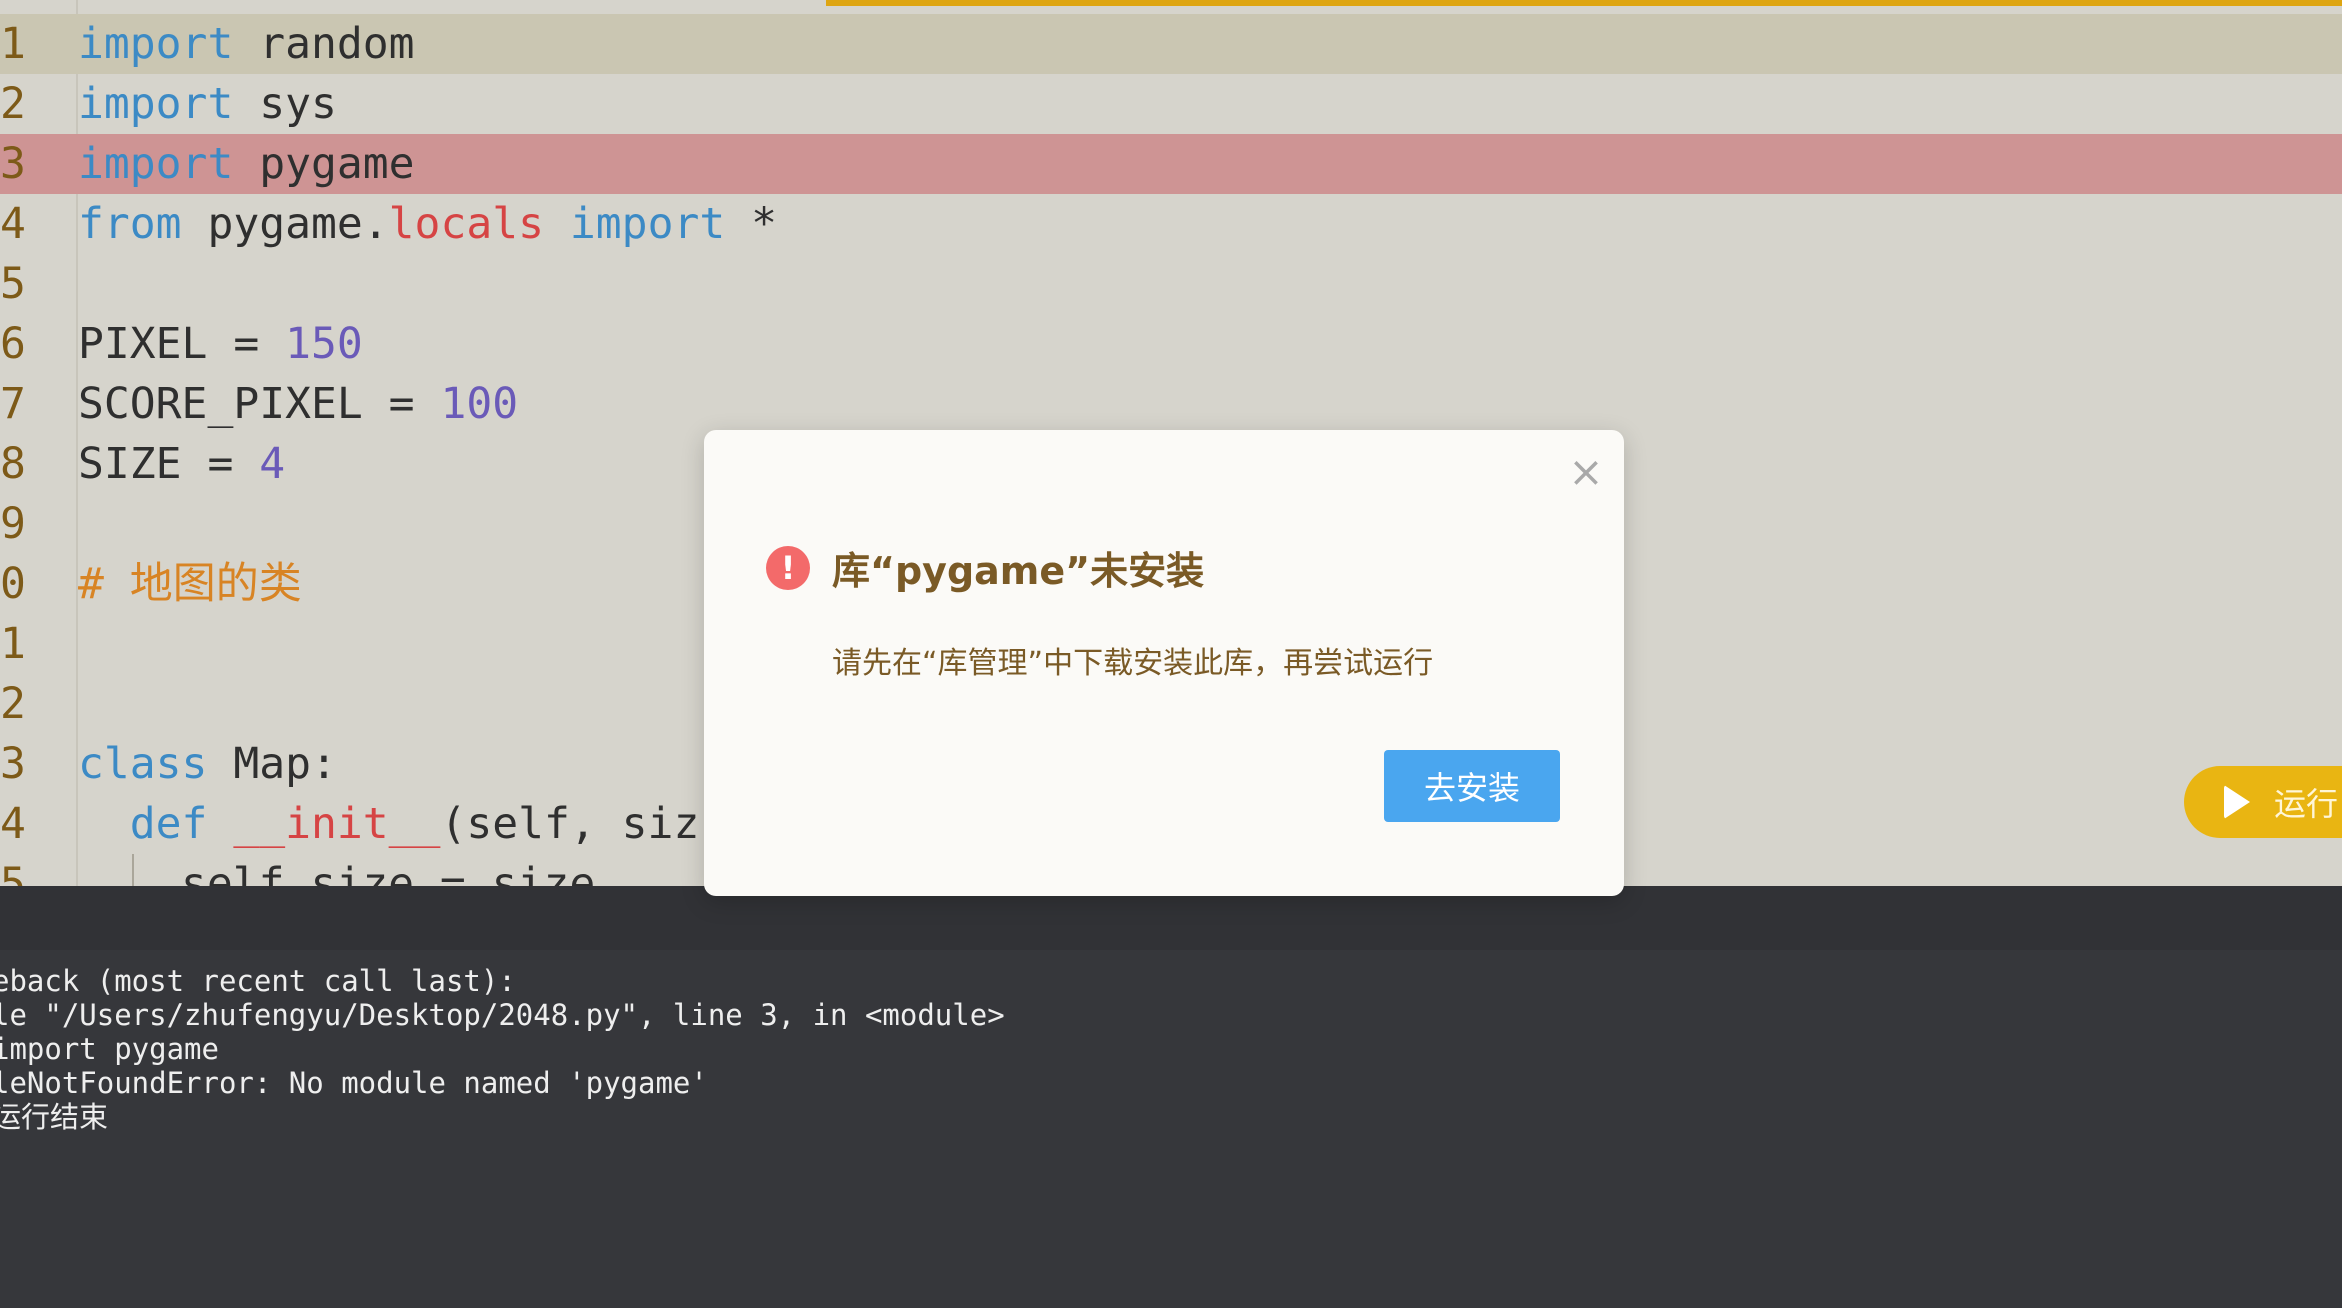 The image size is (2342, 1308). What do you see at coordinates (182, 344) in the screenshot?
I see `code-token: PIXEL =` at bounding box center [182, 344].